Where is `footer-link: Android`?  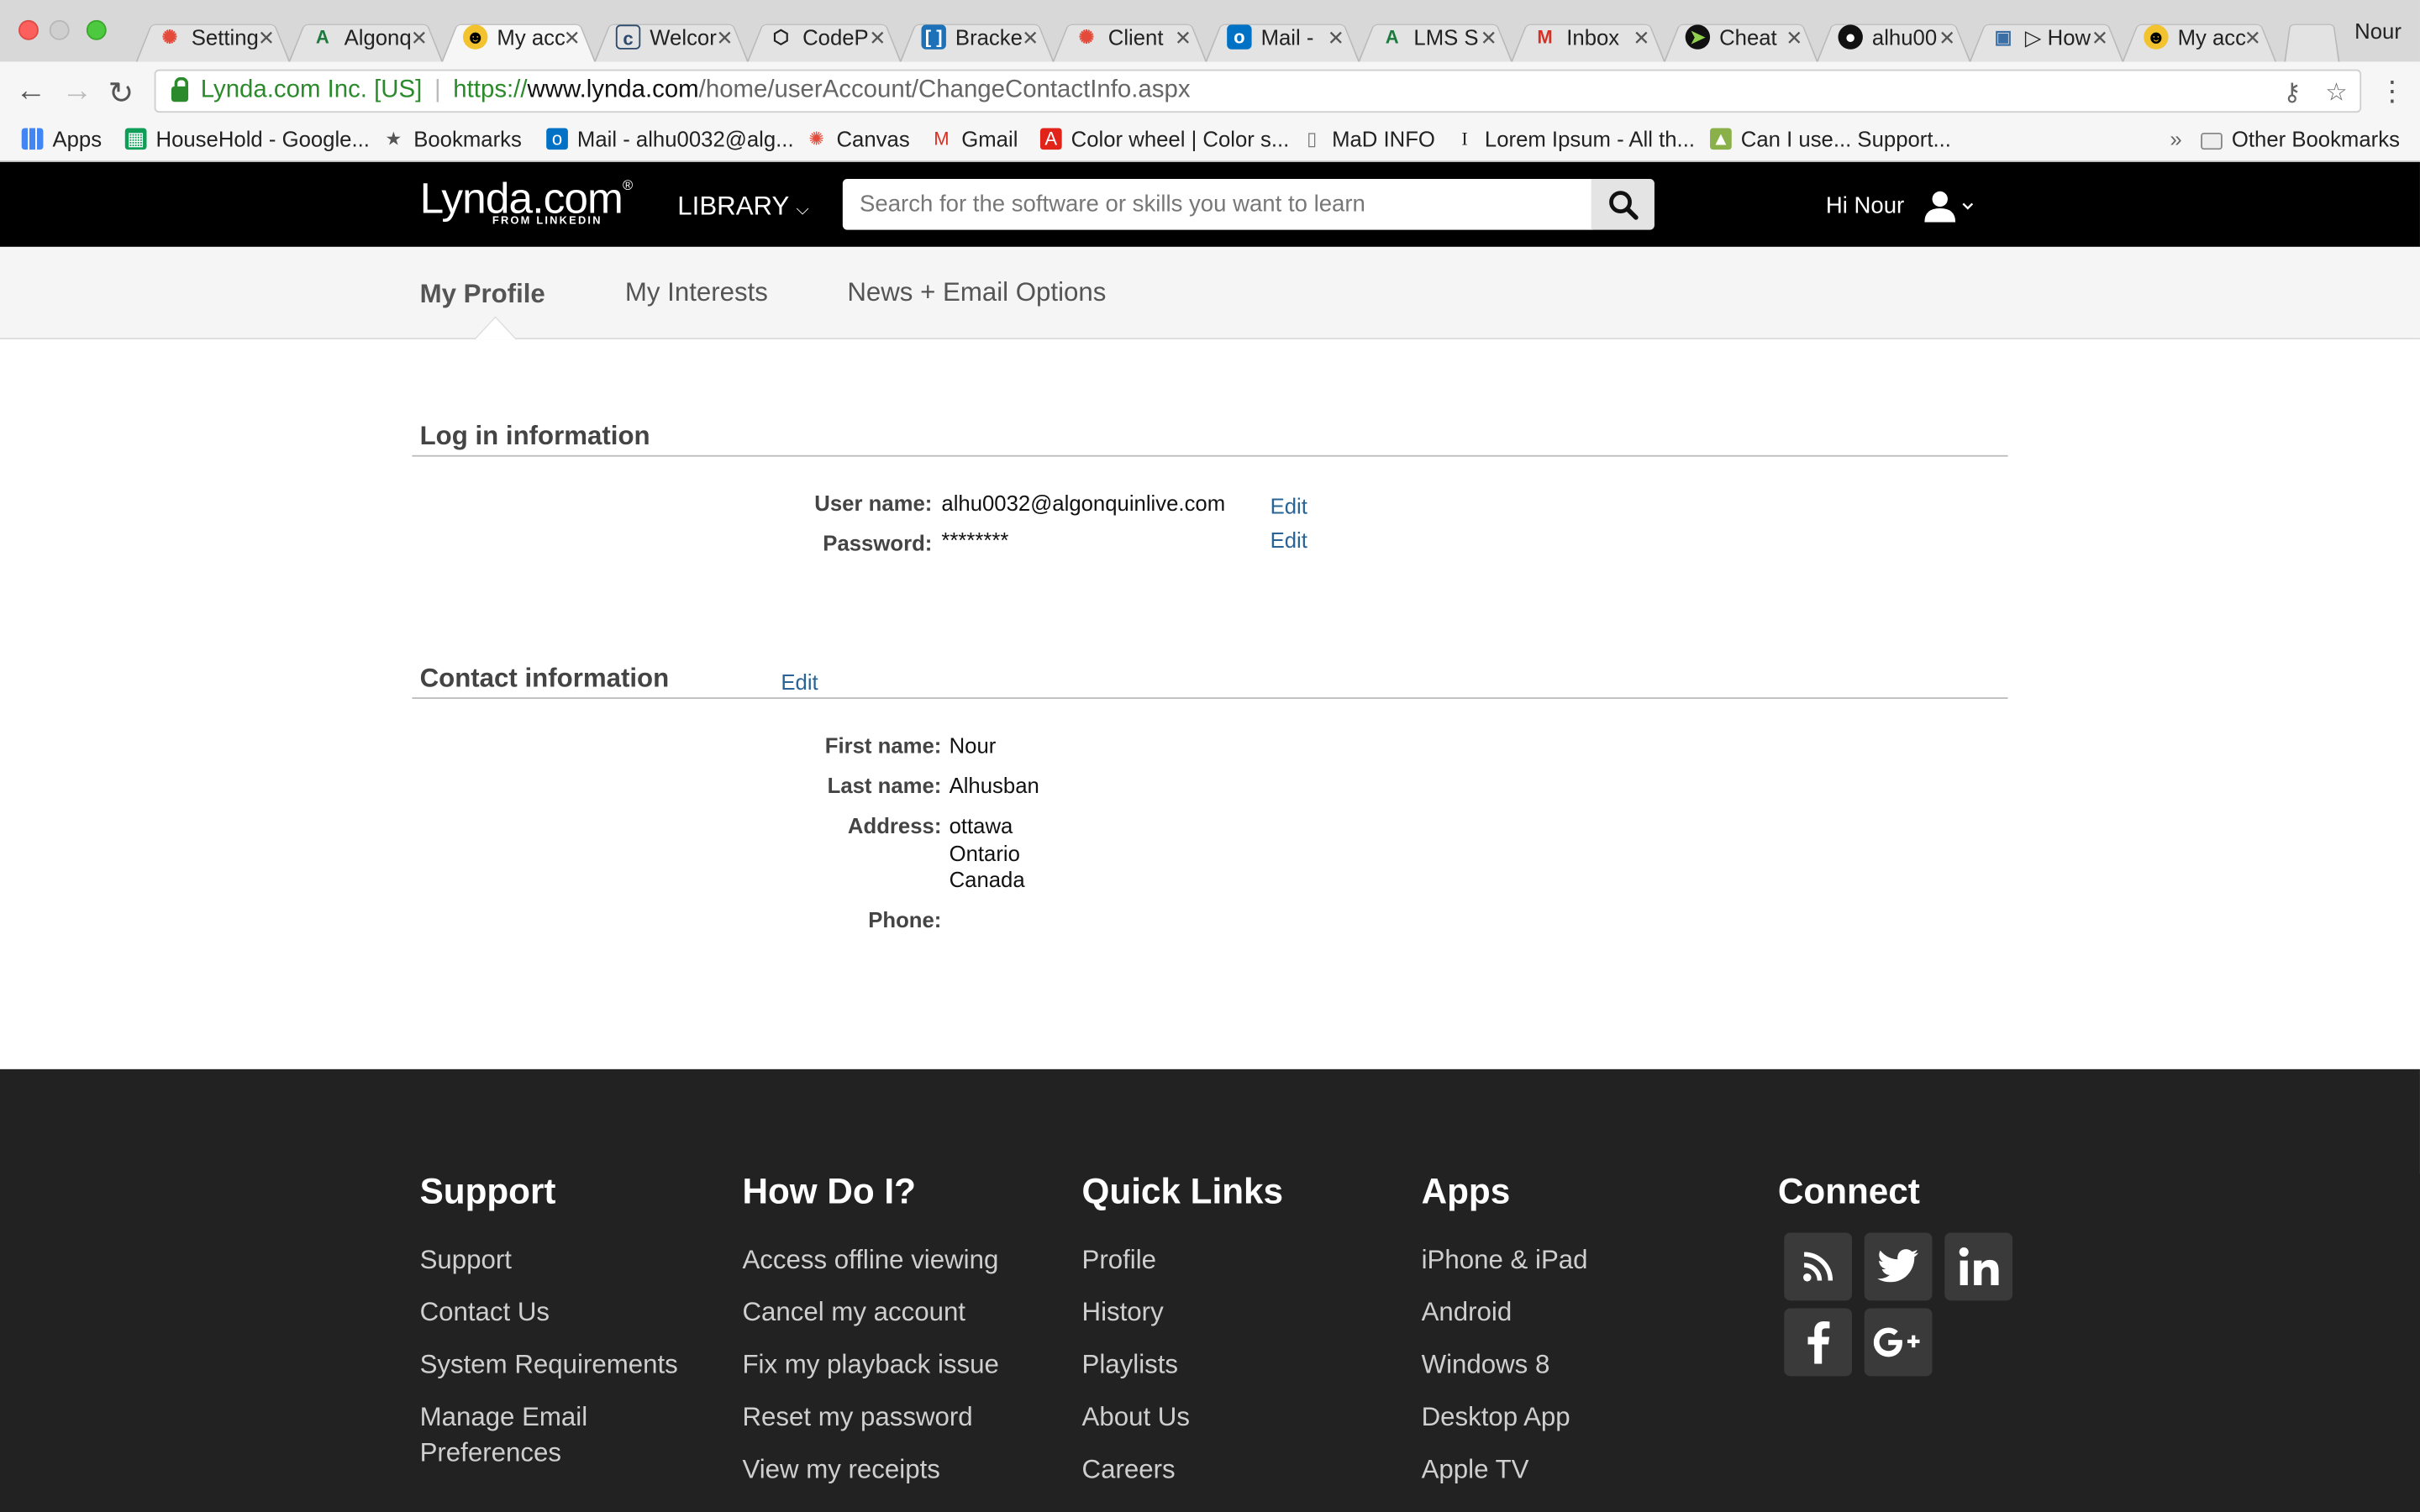
footer-link: Android is located at coordinates (1467, 1312).